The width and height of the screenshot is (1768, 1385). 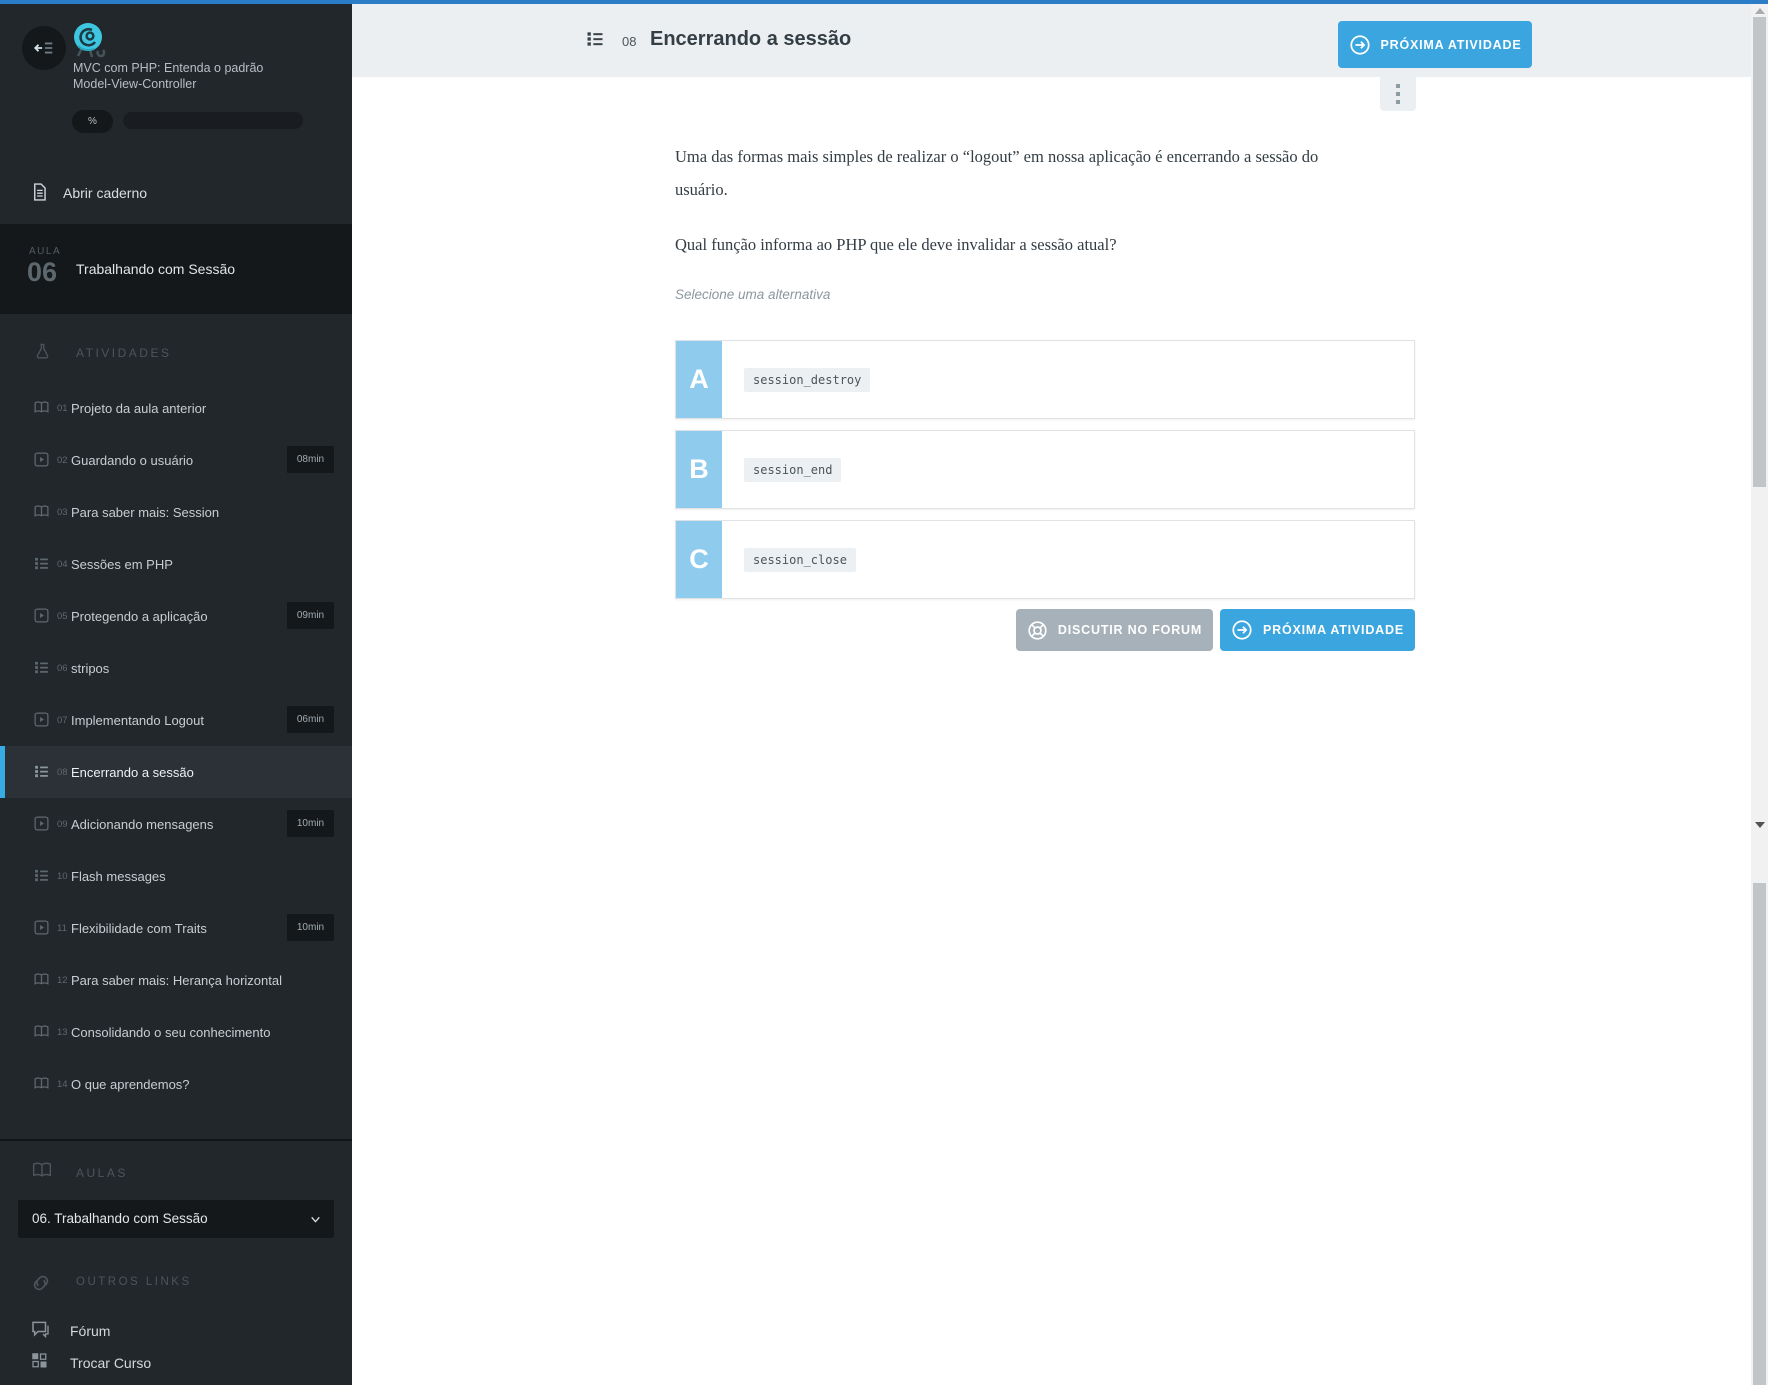 I want to click on alternative-letter: B, so click(x=699, y=469).